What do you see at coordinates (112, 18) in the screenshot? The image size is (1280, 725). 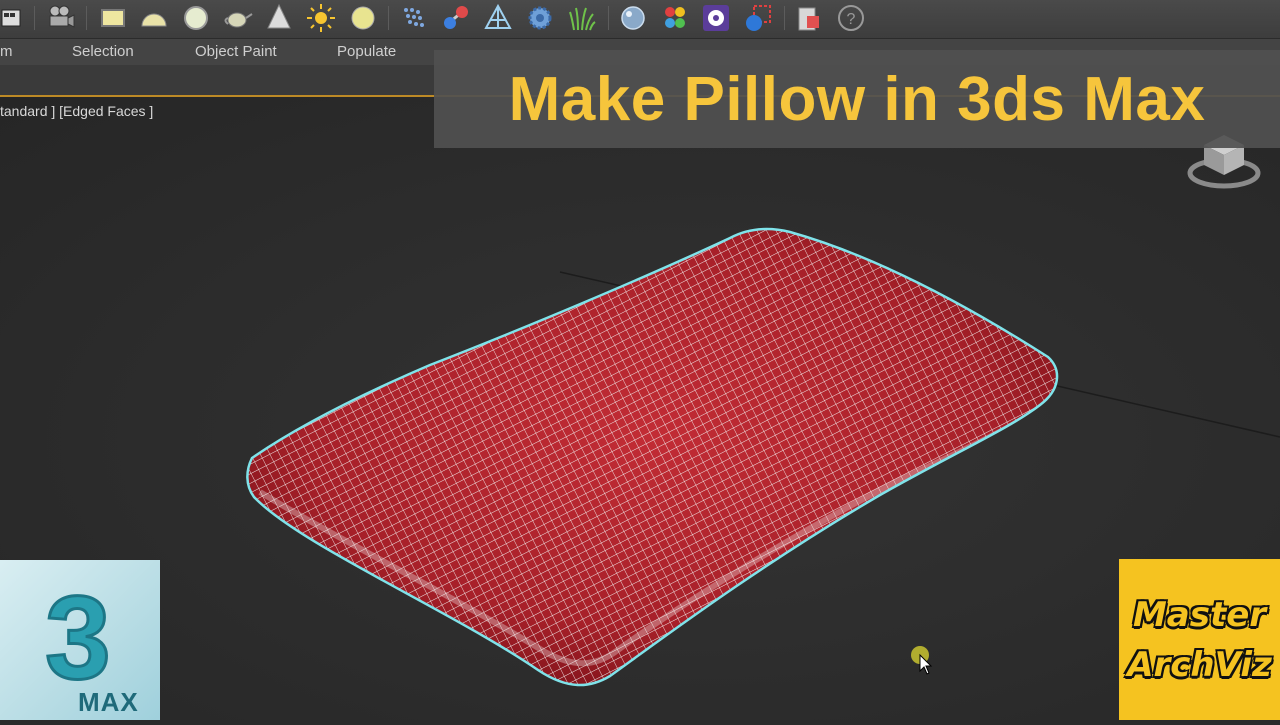 I see `plane-icon` at bounding box center [112, 18].